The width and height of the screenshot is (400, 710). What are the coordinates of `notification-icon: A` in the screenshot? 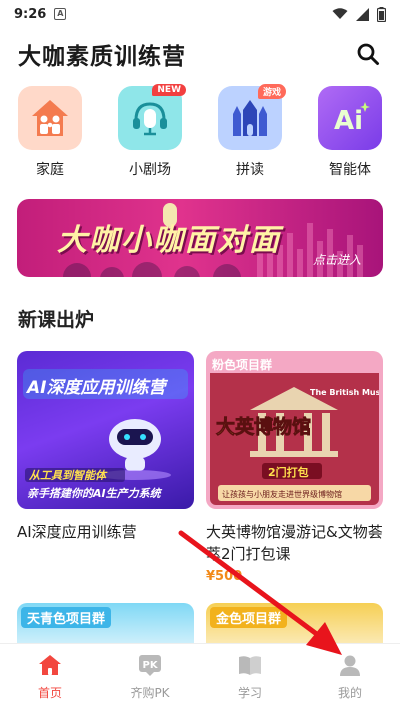 It's located at (60, 14).